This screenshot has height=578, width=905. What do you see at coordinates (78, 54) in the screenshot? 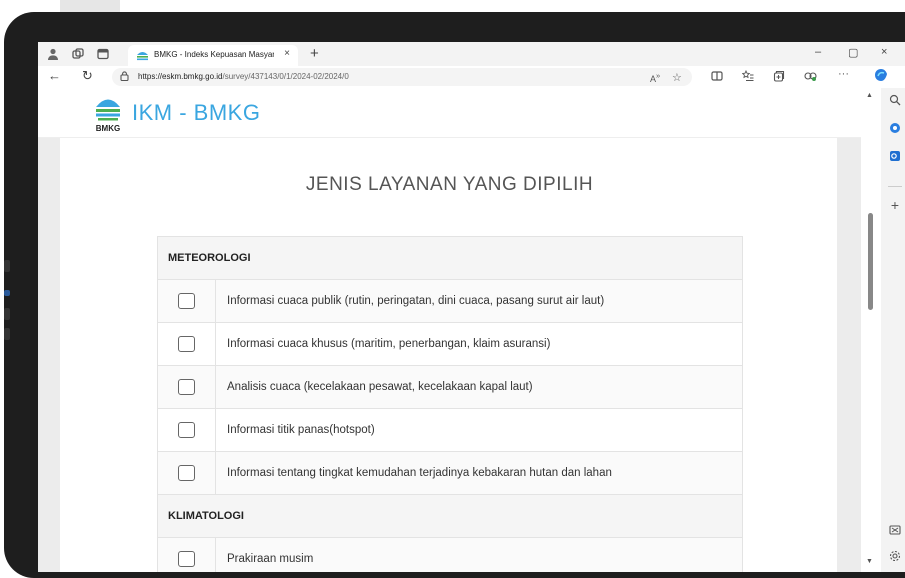
I see `workspaces-icon` at bounding box center [78, 54].